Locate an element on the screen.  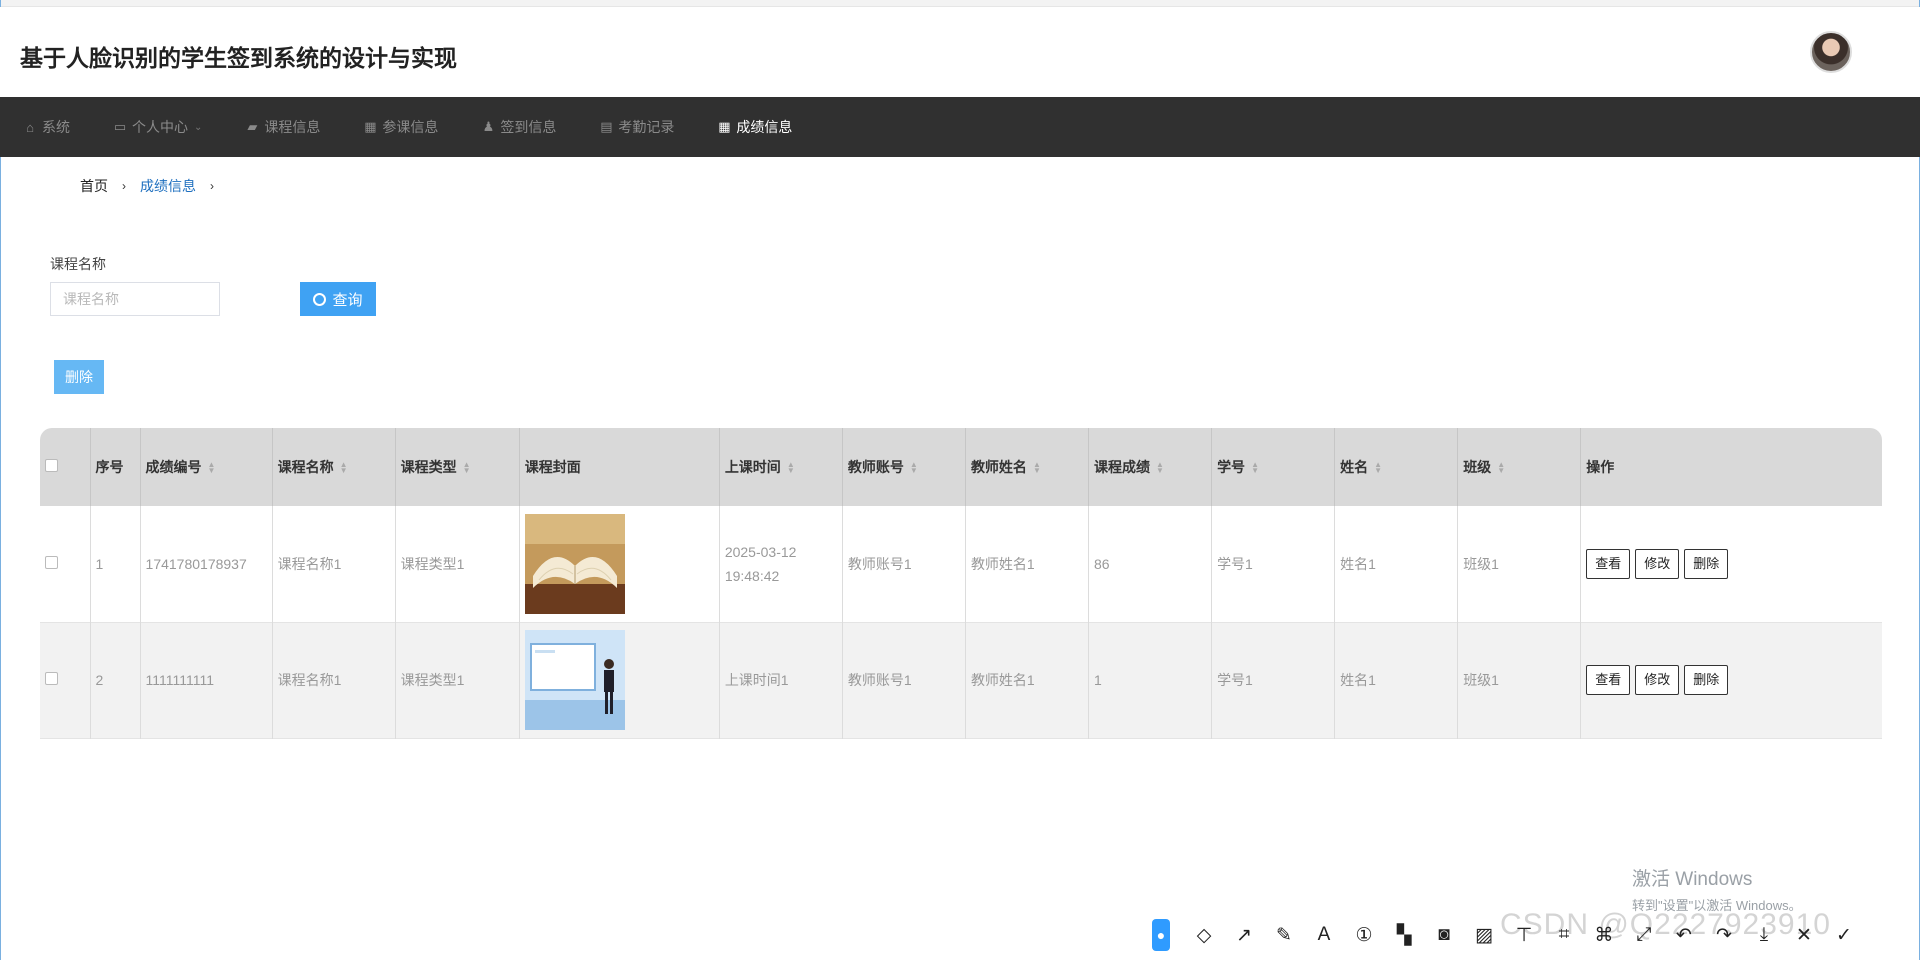
nav-item-course-info: ▰ 课程信息 is located at coordinates (282, 127).